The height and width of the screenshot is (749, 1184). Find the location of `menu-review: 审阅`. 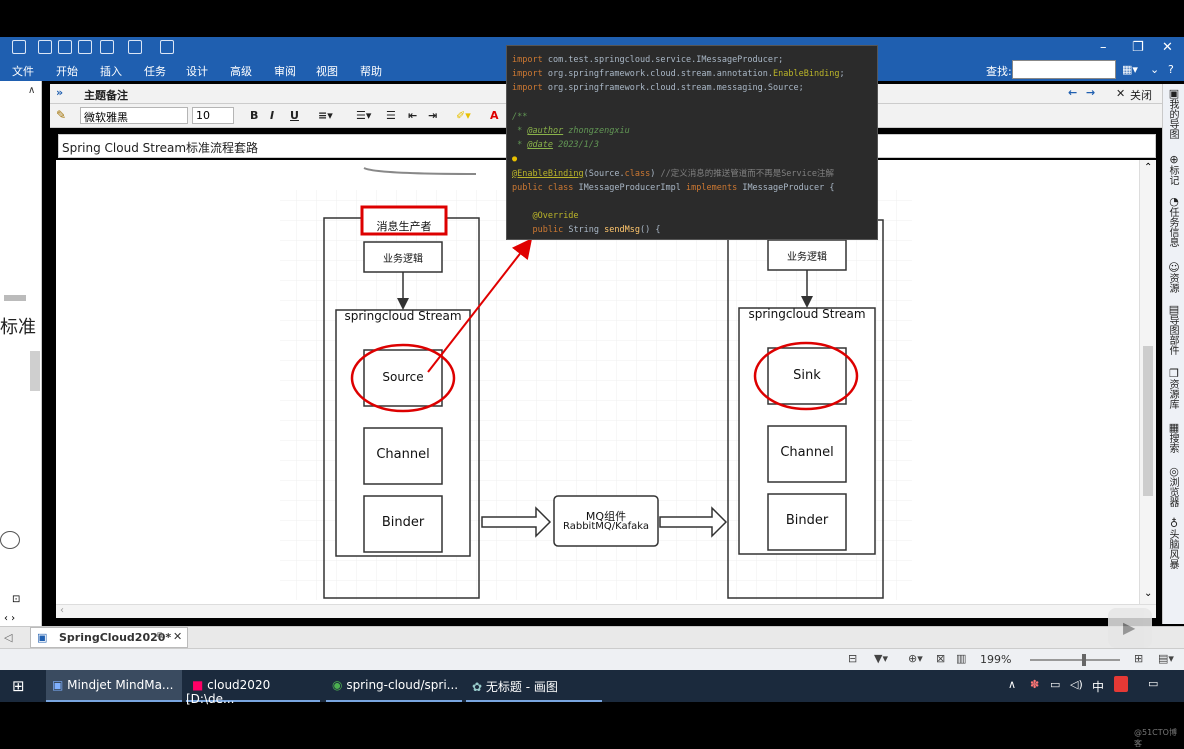

menu-review: 审阅 is located at coordinates (285, 71).